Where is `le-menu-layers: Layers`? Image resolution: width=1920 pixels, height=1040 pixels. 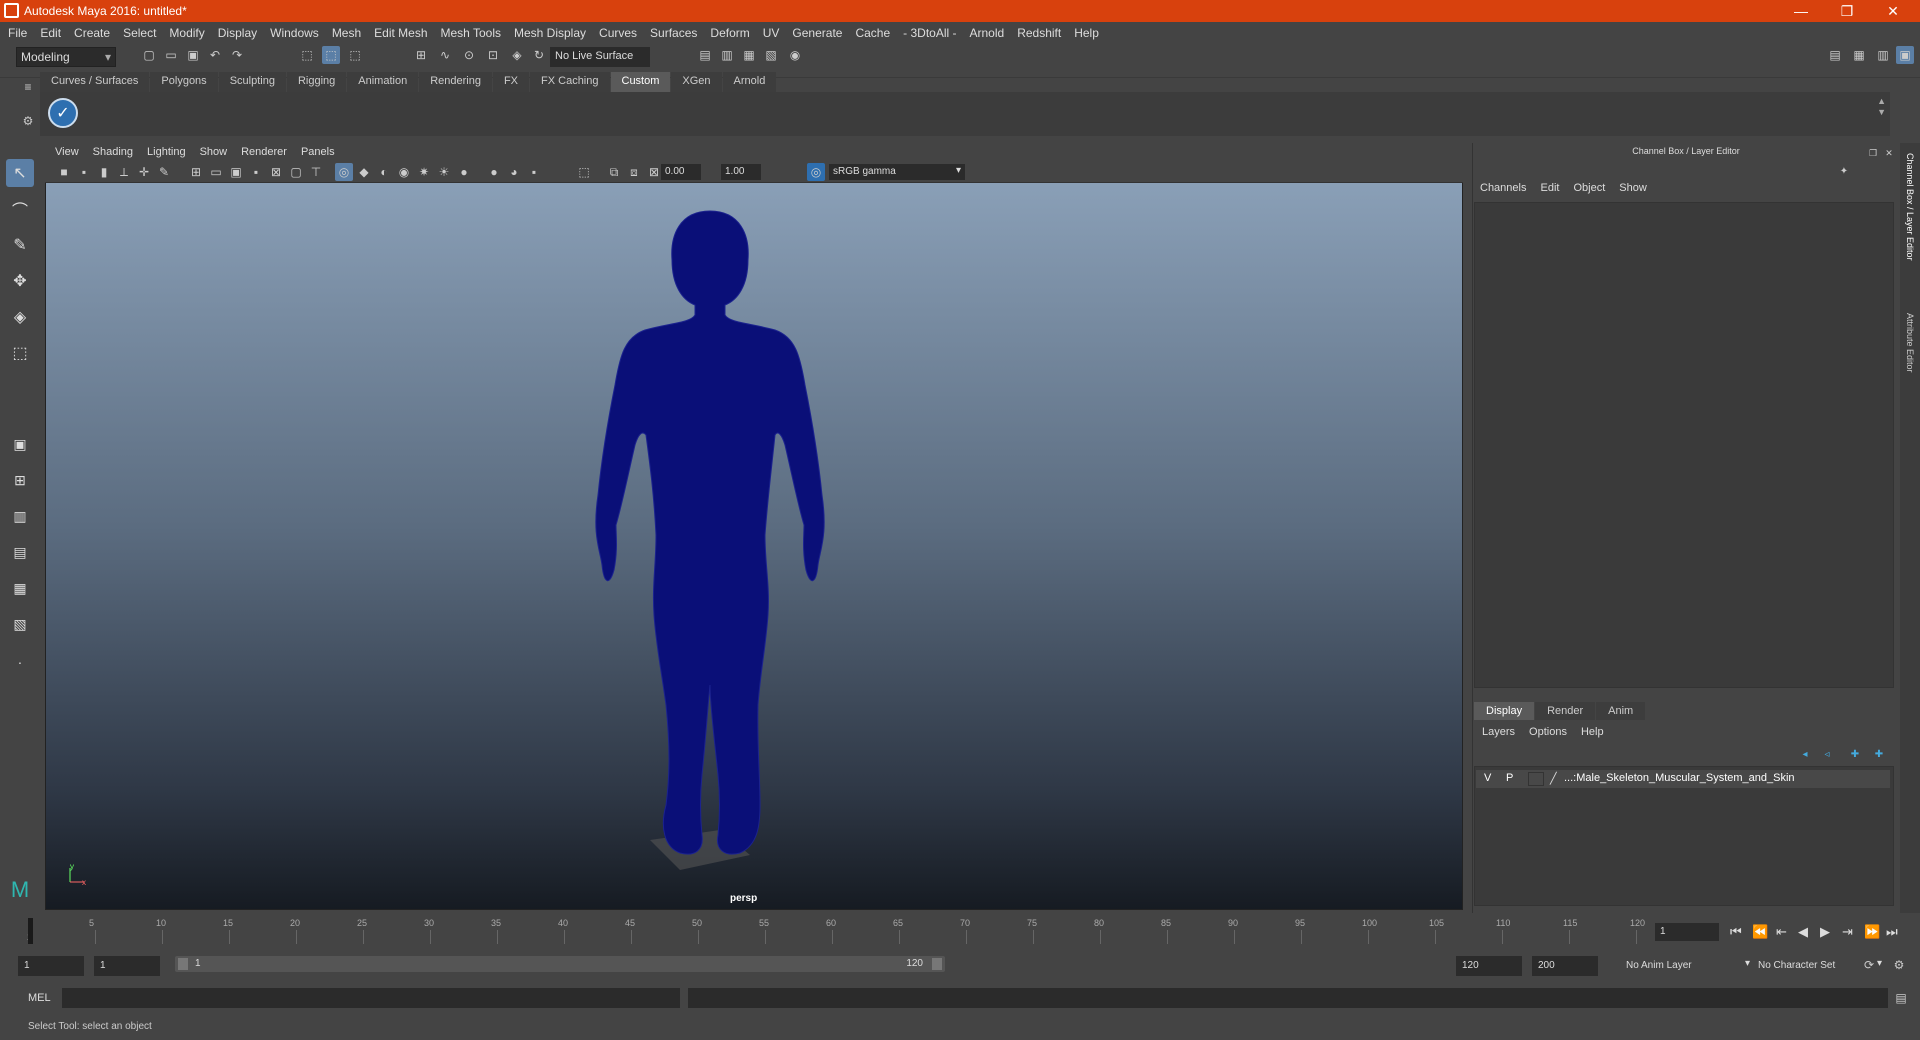
le-menu-layers: Layers is located at coordinates (1498, 732).